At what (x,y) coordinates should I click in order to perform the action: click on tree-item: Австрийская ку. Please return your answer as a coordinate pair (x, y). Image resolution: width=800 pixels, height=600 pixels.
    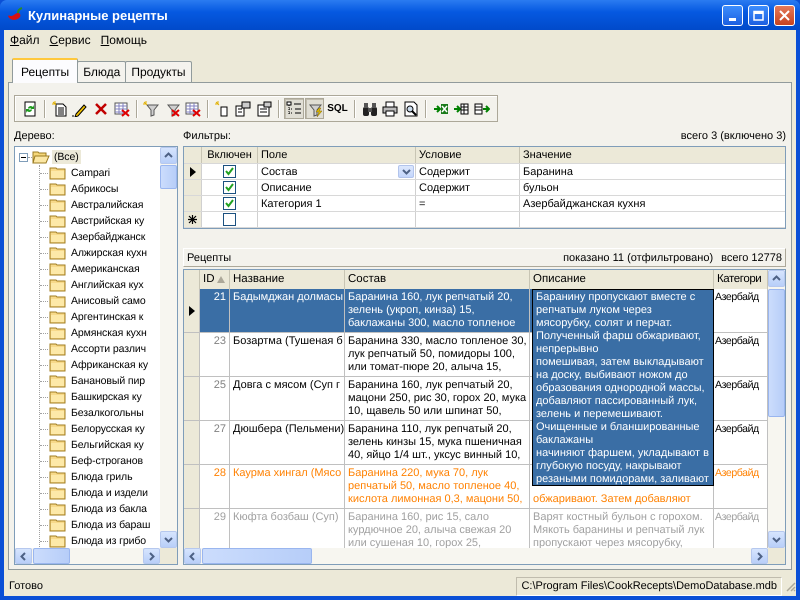
    Looking at the image, I should click on (107, 221).